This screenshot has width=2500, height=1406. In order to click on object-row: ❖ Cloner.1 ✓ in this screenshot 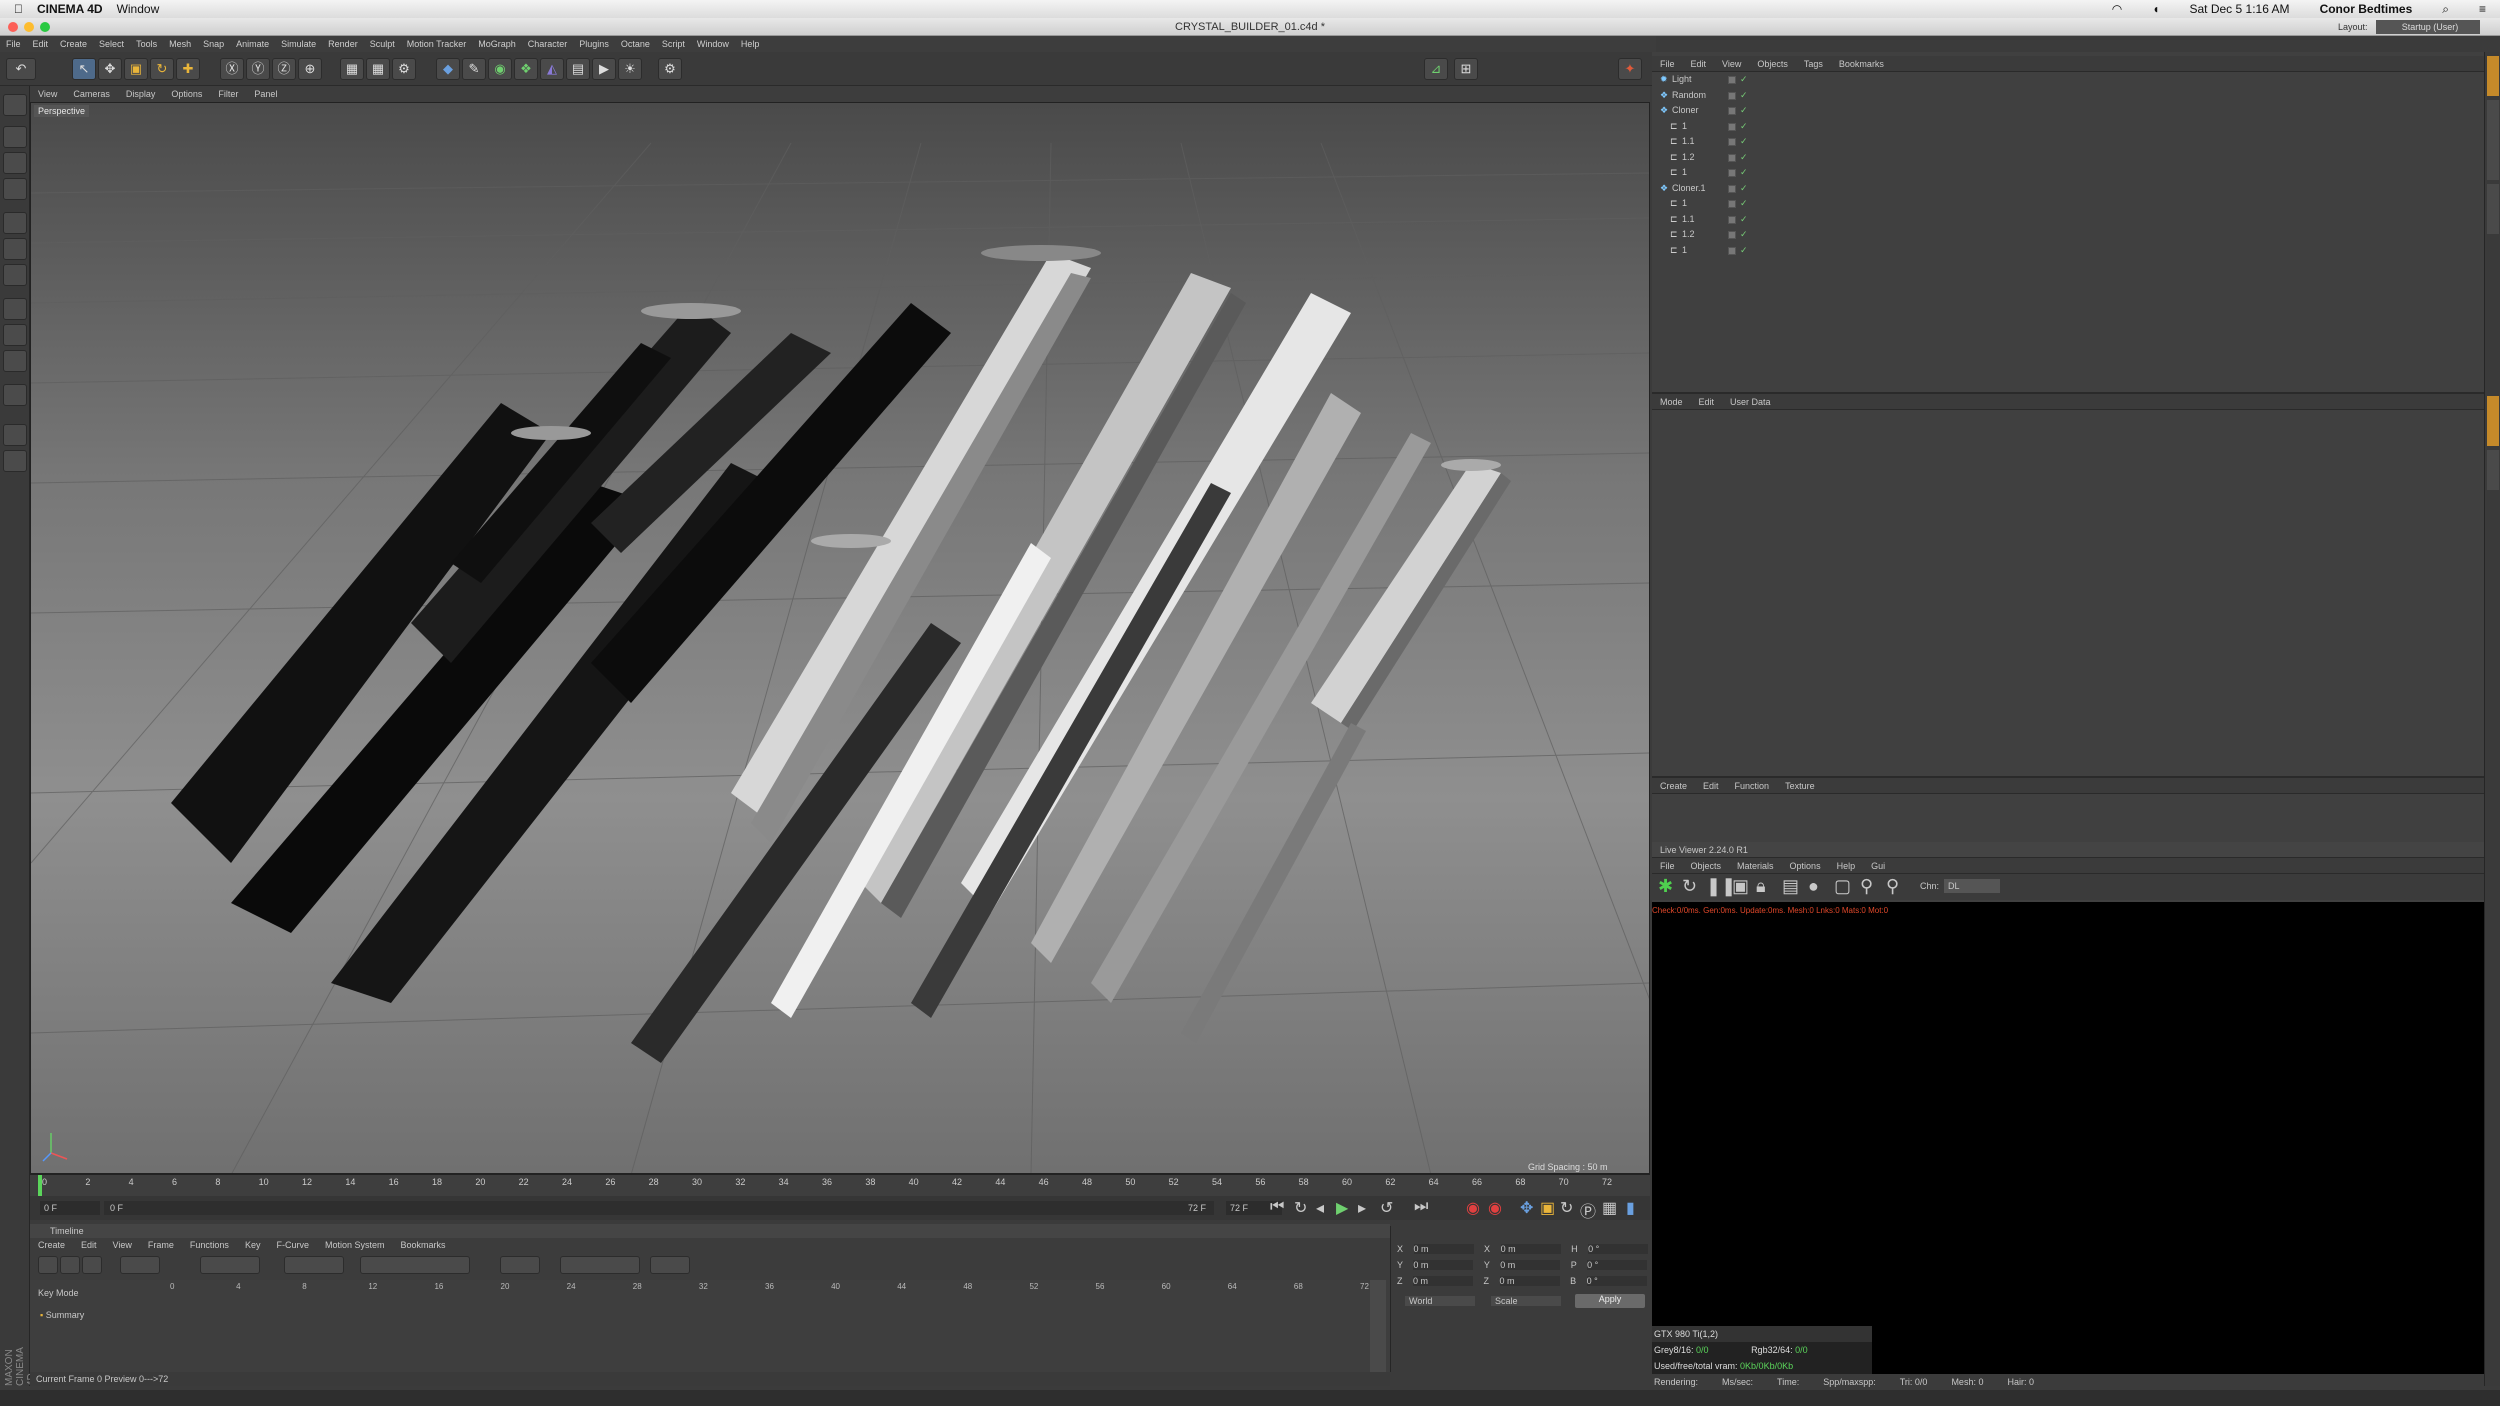, I will do `click(2068, 189)`.